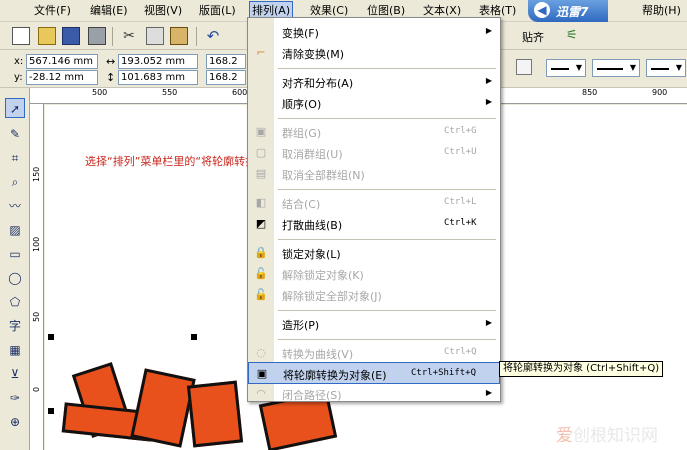 The height and width of the screenshot is (450, 687). What do you see at coordinates (158, 77) in the screenshot?
I see `height-field: 101.683 mm` at bounding box center [158, 77].